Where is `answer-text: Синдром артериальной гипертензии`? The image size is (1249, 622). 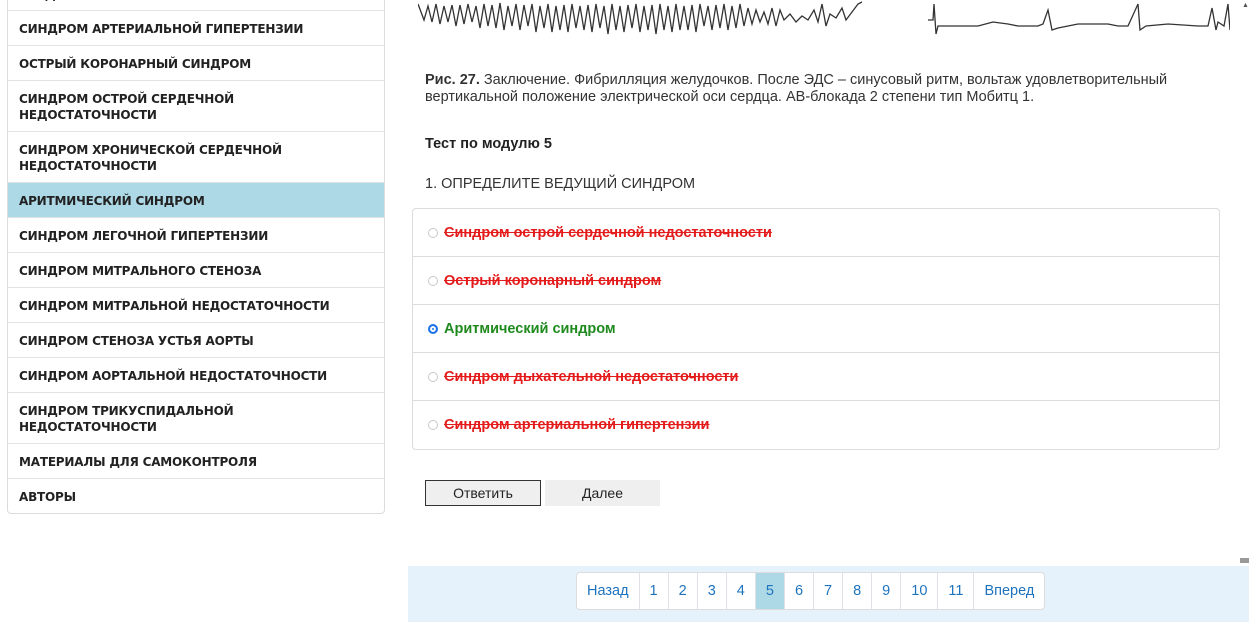
answer-text: Синдром артериальной гипертензии is located at coordinates (577, 425).